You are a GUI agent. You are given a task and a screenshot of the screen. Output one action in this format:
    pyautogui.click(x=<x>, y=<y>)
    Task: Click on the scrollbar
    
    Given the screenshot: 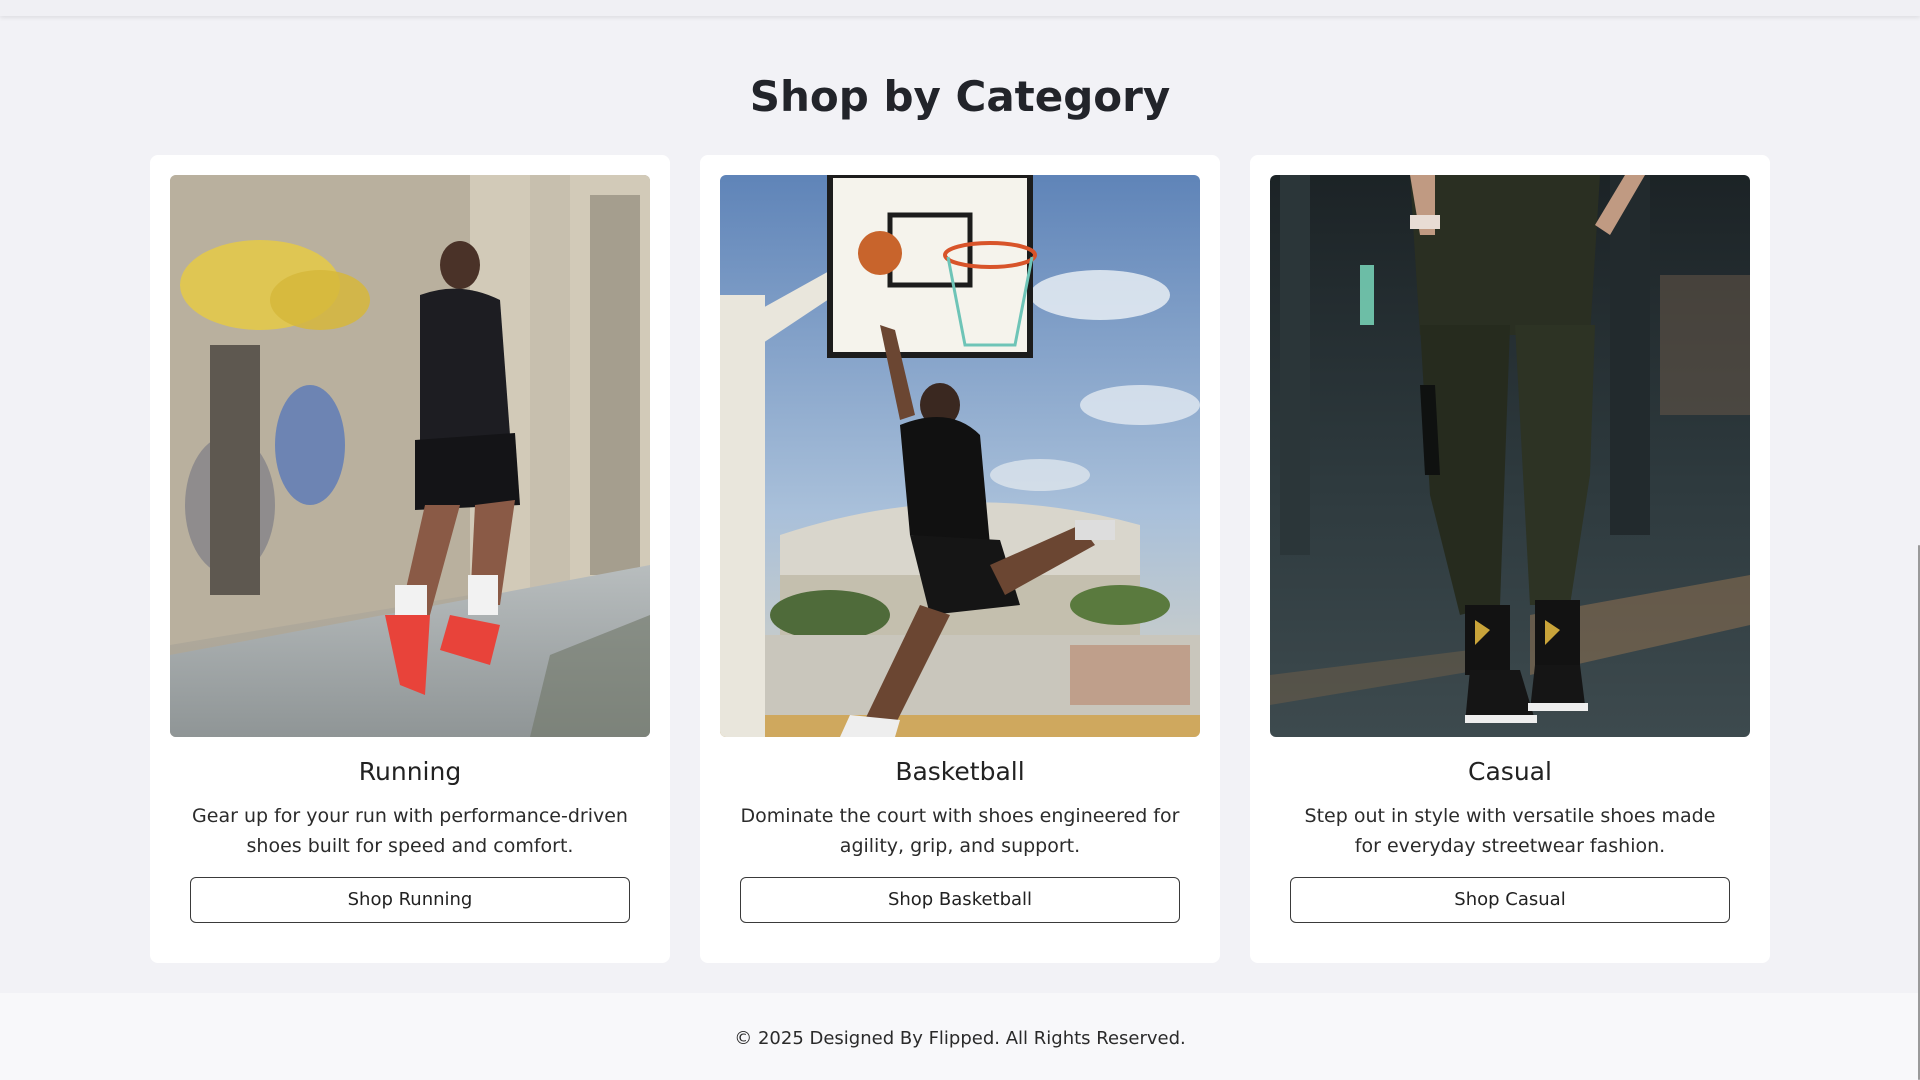 What is the action you would take?
    pyautogui.click(x=1917, y=540)
    